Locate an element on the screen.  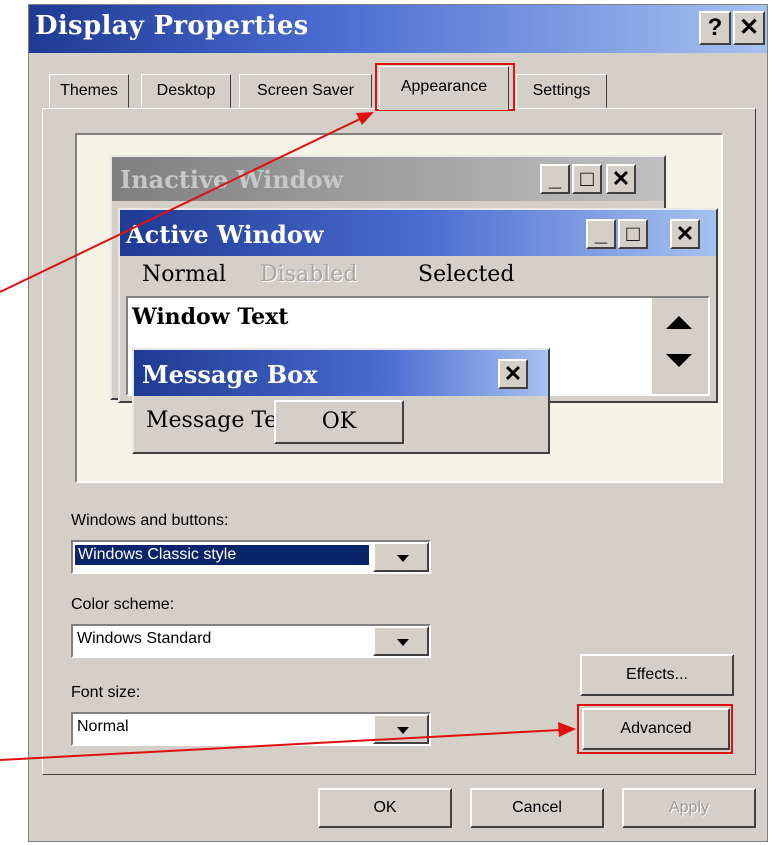
color-scheme-dropdown-button is located at coordinates (401, 641).